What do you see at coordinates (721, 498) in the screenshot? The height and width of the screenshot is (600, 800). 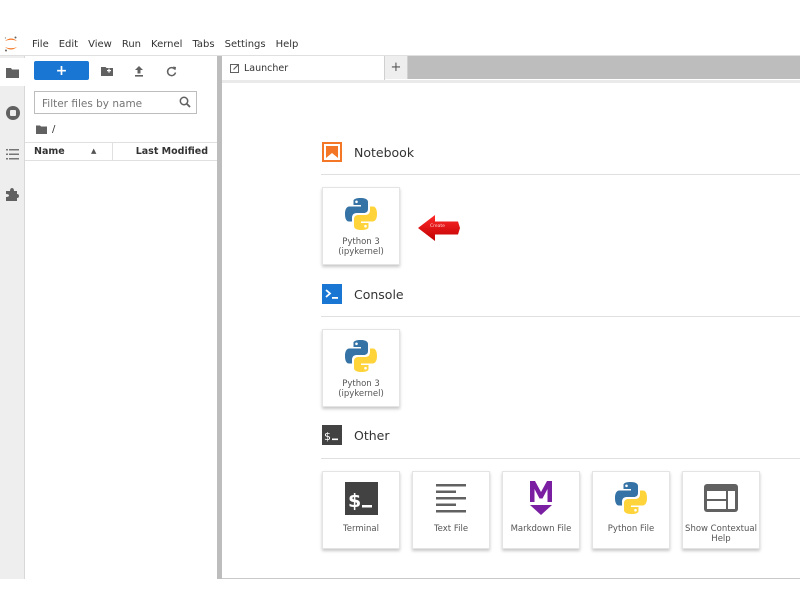 I see `contextual-help-icon` at bounding box center [721, 498].